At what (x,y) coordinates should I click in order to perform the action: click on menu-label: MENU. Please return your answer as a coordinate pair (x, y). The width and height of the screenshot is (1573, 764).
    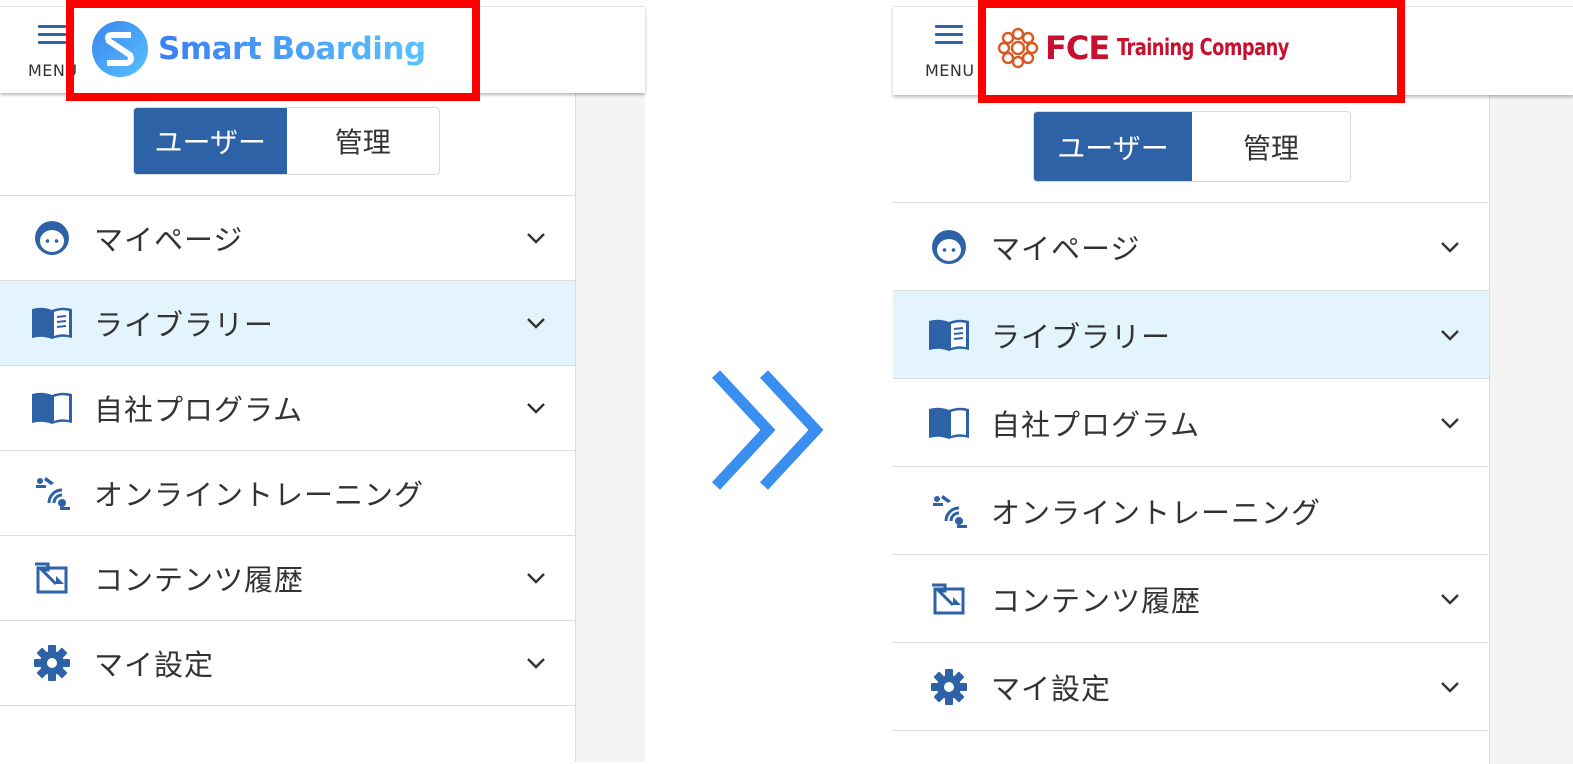
    Looking at the image, I should click on (950, 70).